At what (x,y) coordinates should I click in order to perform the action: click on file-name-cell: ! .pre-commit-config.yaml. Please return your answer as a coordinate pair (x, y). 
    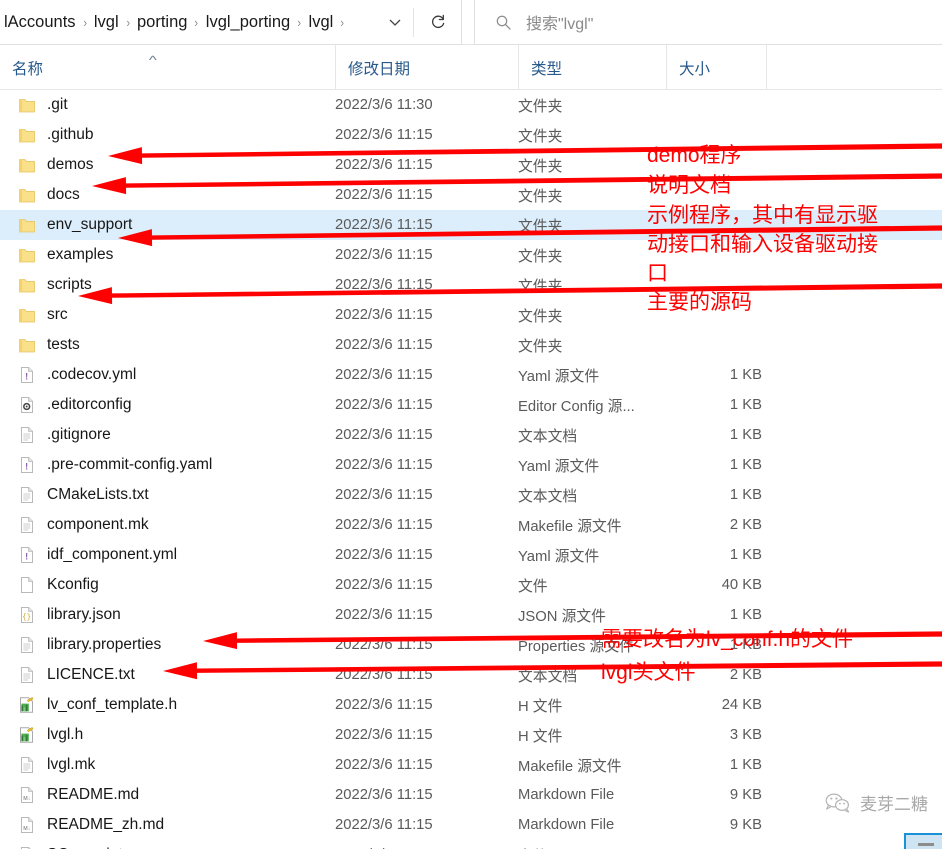
    Looking at the image, I should click on (165, 465).